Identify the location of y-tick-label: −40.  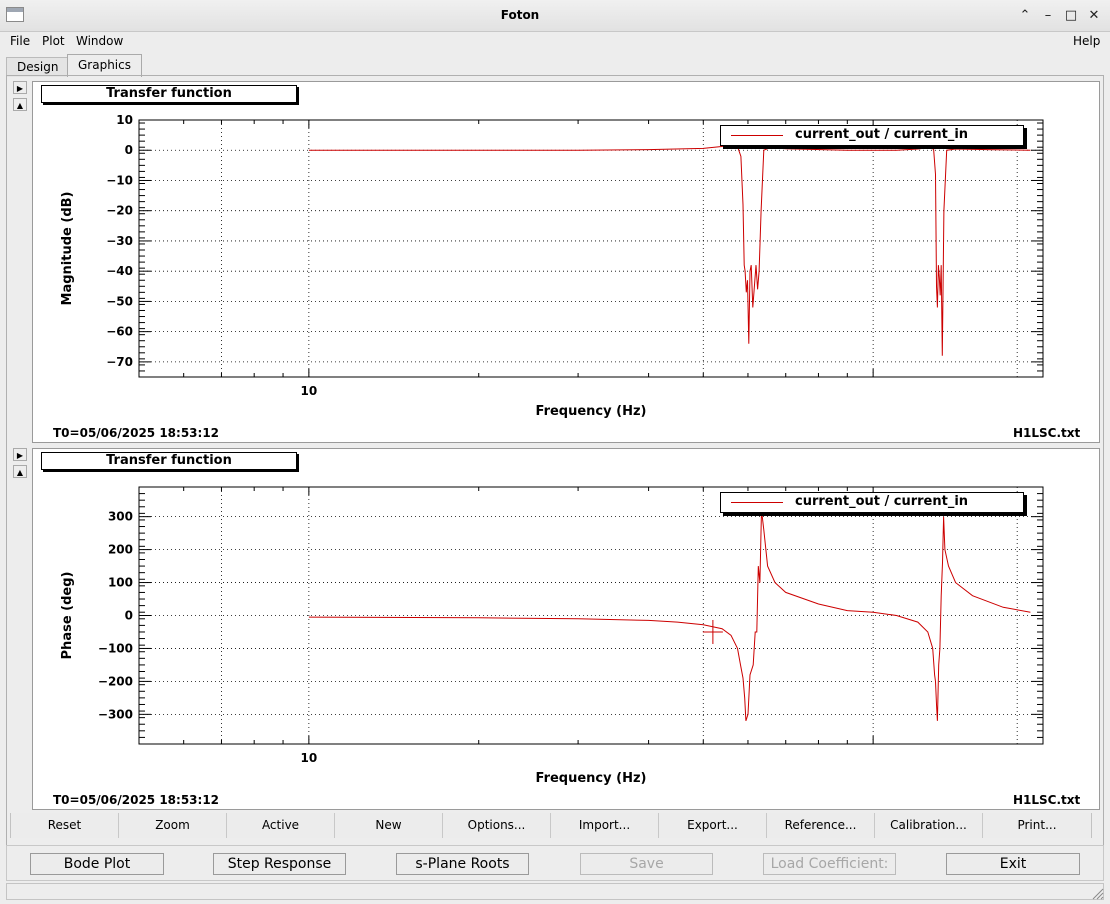
(119, 271).